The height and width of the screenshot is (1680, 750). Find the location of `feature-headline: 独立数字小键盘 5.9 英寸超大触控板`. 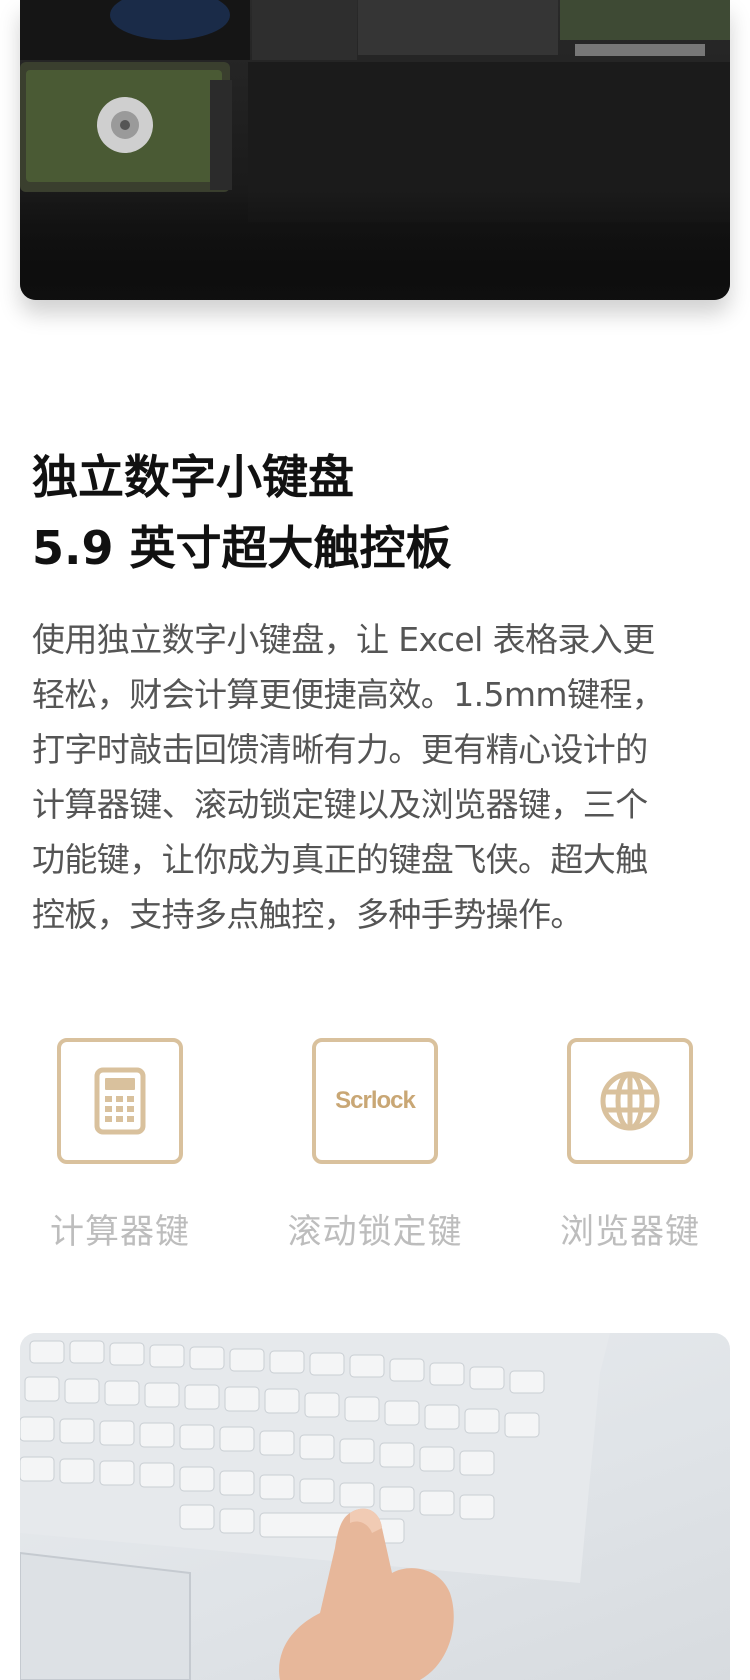

feature-headline: 独立数字小键盘 5.9 英寸超大触控板 is located at coordinates (372, 513).